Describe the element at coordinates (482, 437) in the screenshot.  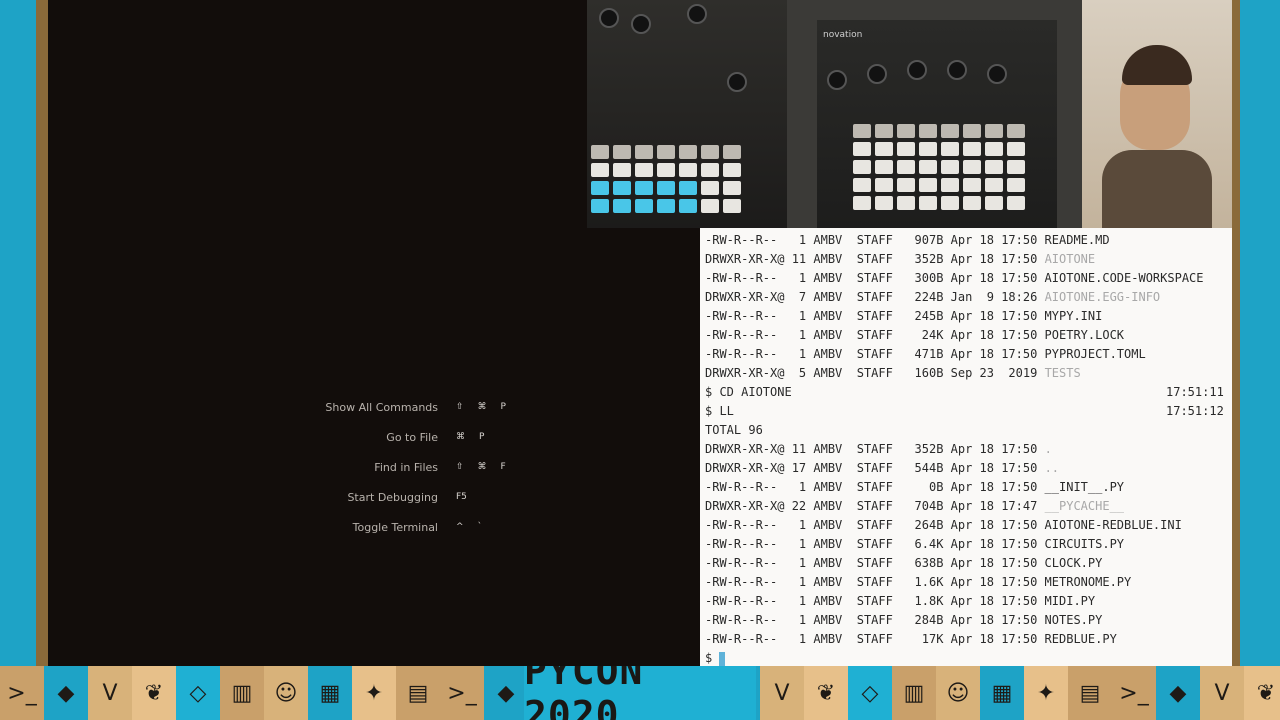
I see `shortcut-key: P` at that location.